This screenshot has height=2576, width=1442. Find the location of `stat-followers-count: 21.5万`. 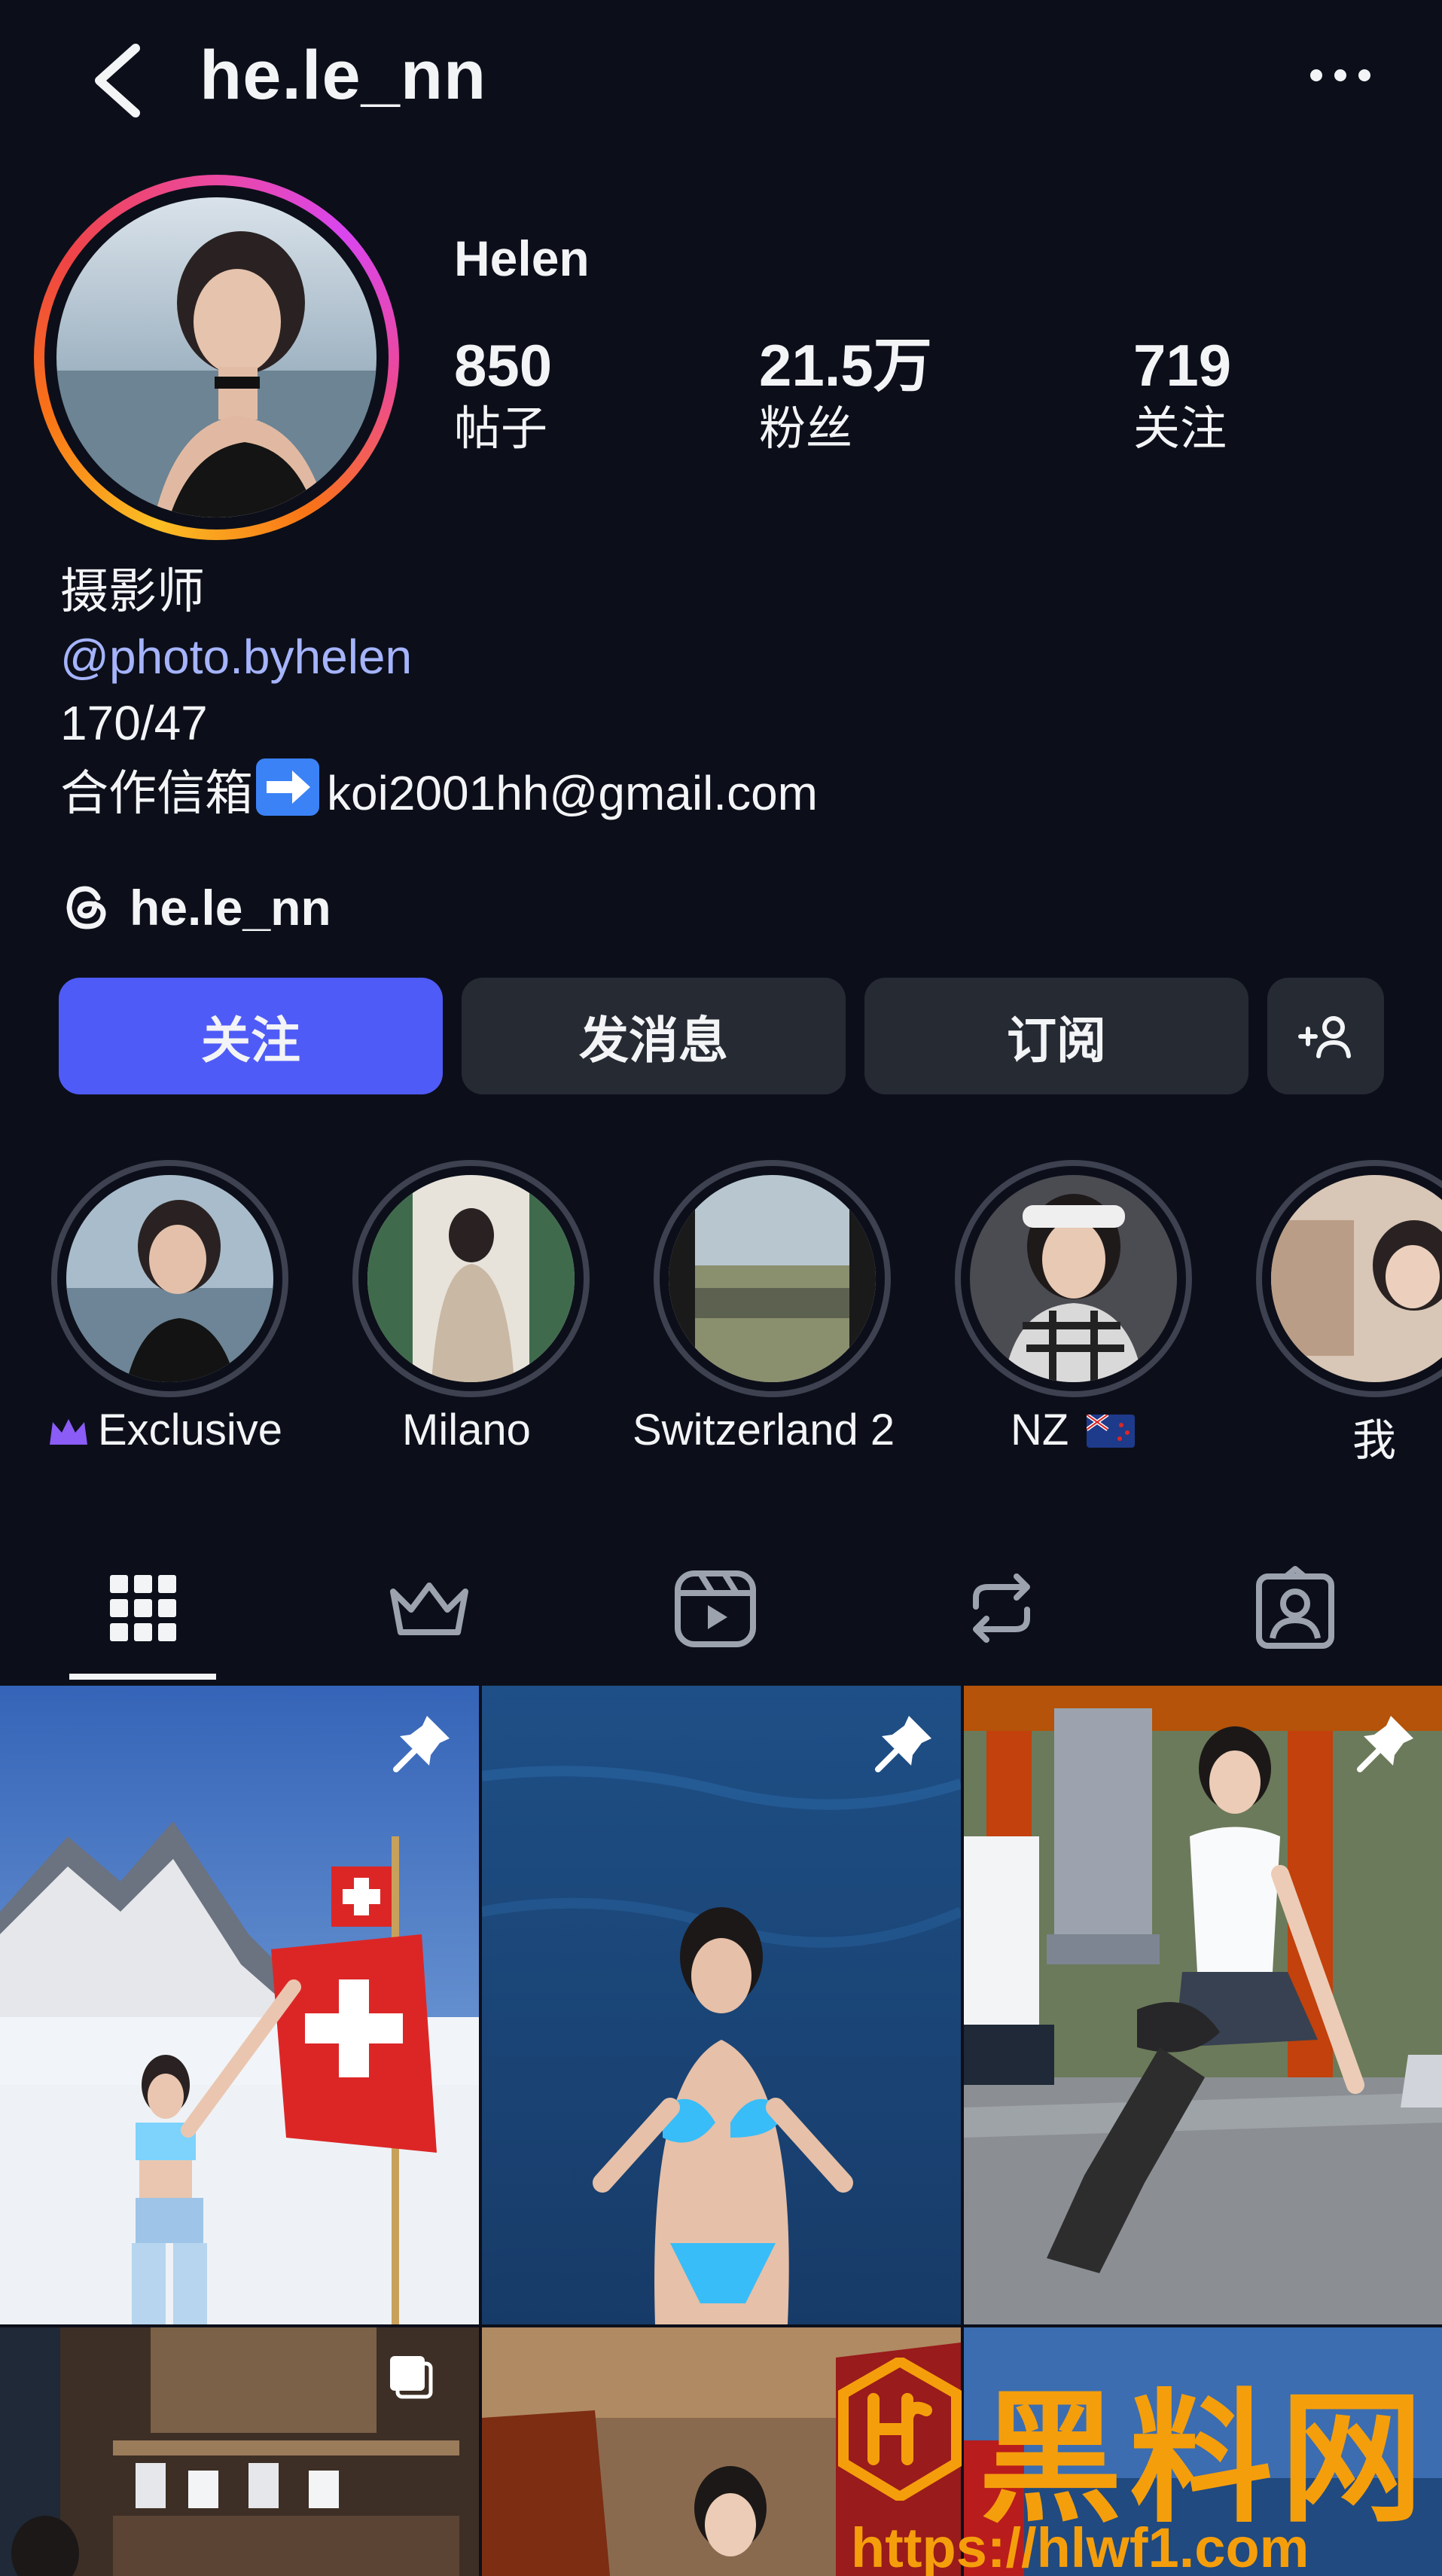

stat-followers-count: 21.5万 is located at coordinates (846, 365).